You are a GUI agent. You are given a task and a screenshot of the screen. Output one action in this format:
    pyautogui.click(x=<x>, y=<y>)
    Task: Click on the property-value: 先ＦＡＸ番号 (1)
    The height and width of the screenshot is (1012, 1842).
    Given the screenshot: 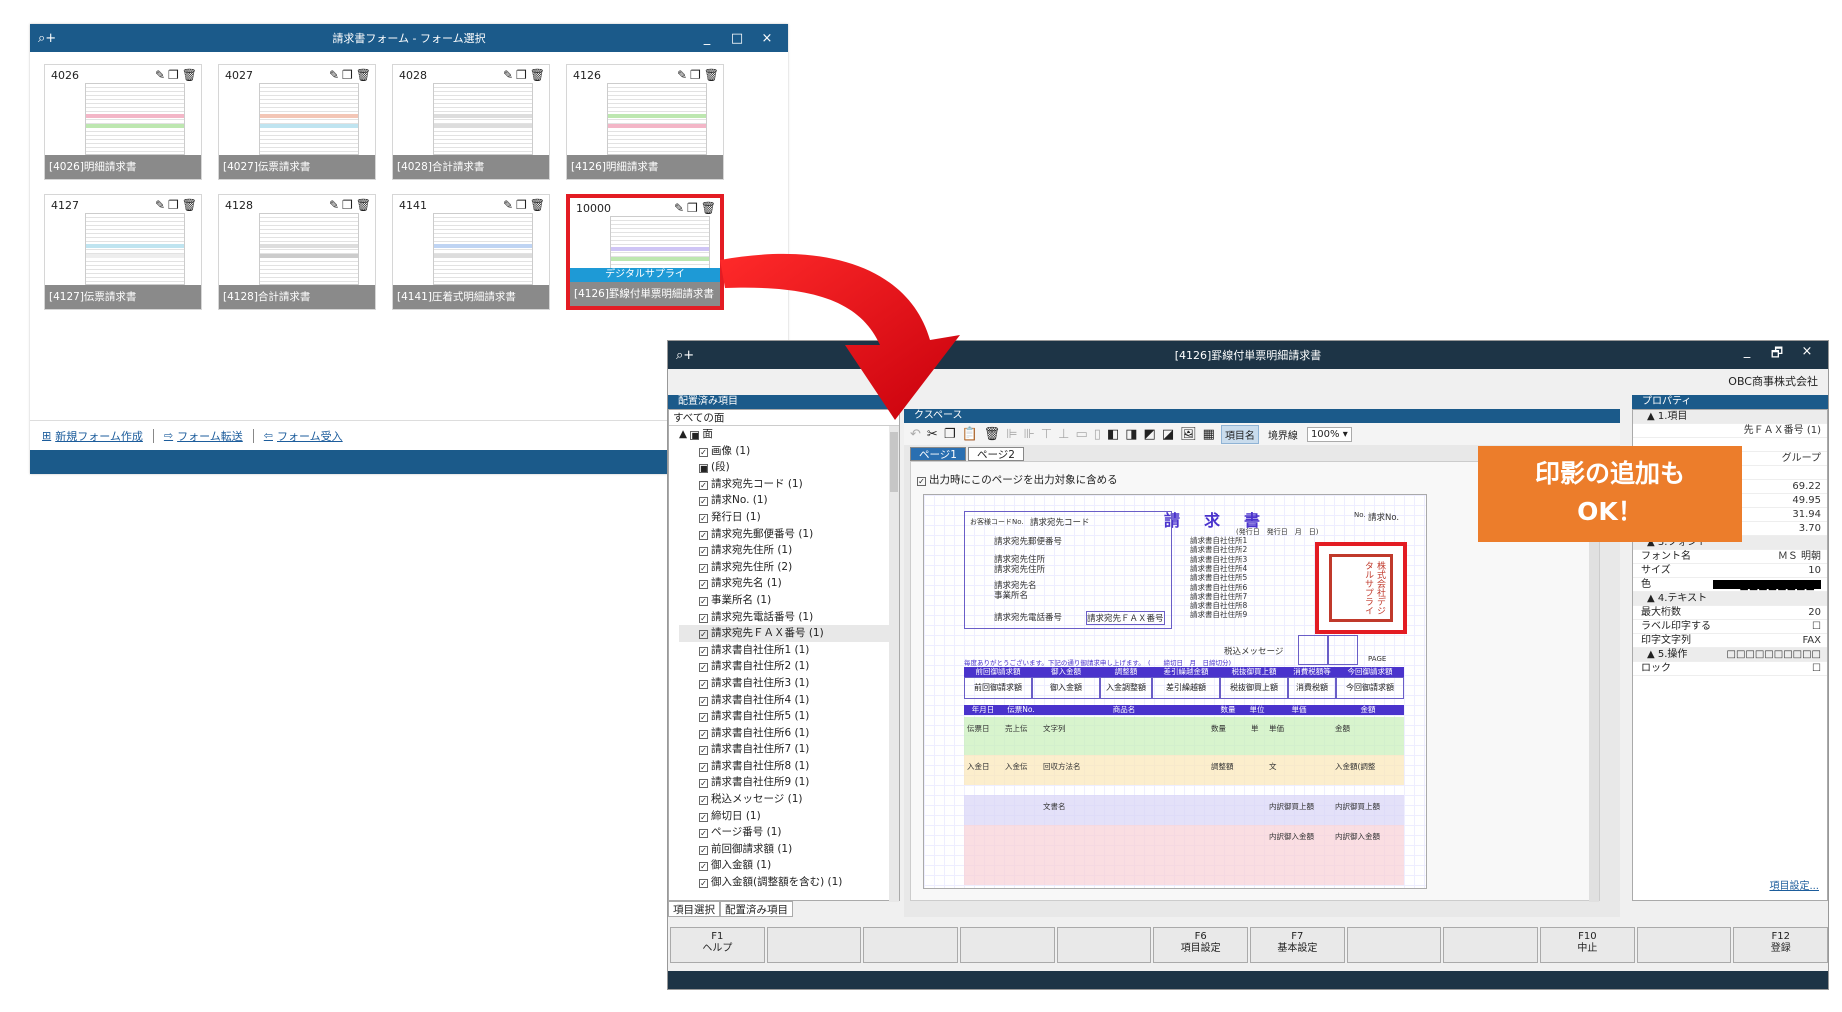 What is the action you would take?
    pyautogui.click(x=1770, y=430)
    